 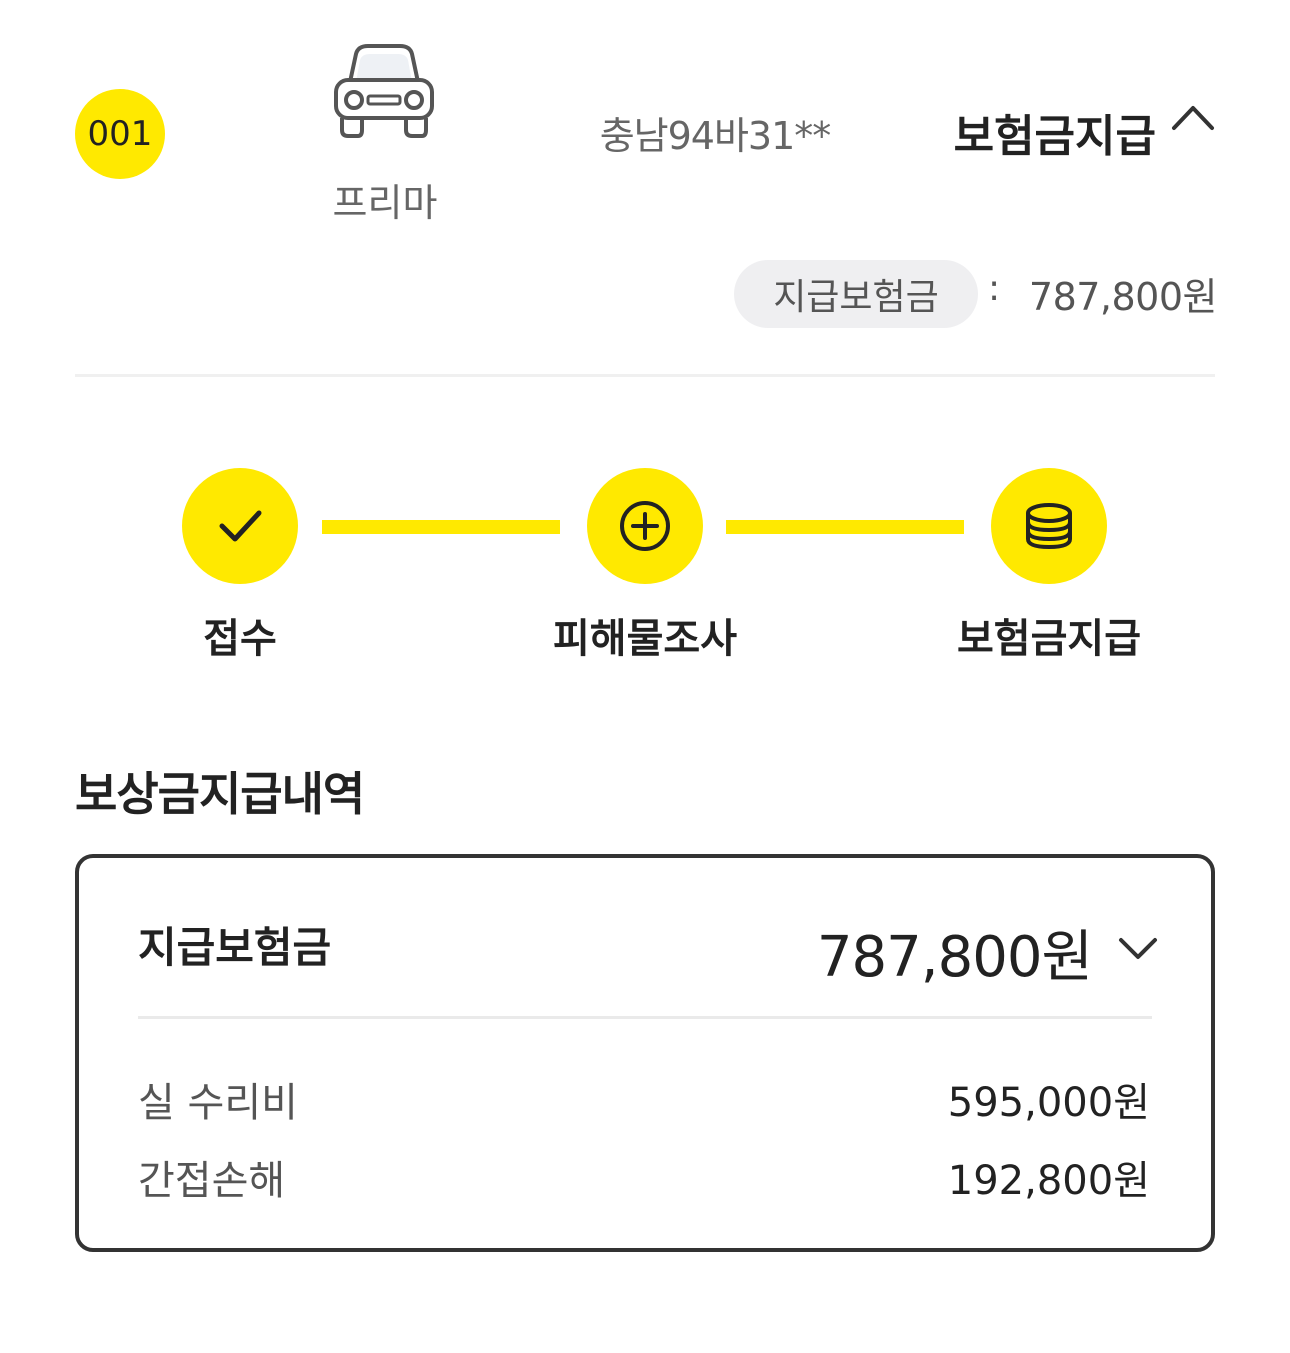 I want to click on step-received-circle, so click(x=240, y=526).